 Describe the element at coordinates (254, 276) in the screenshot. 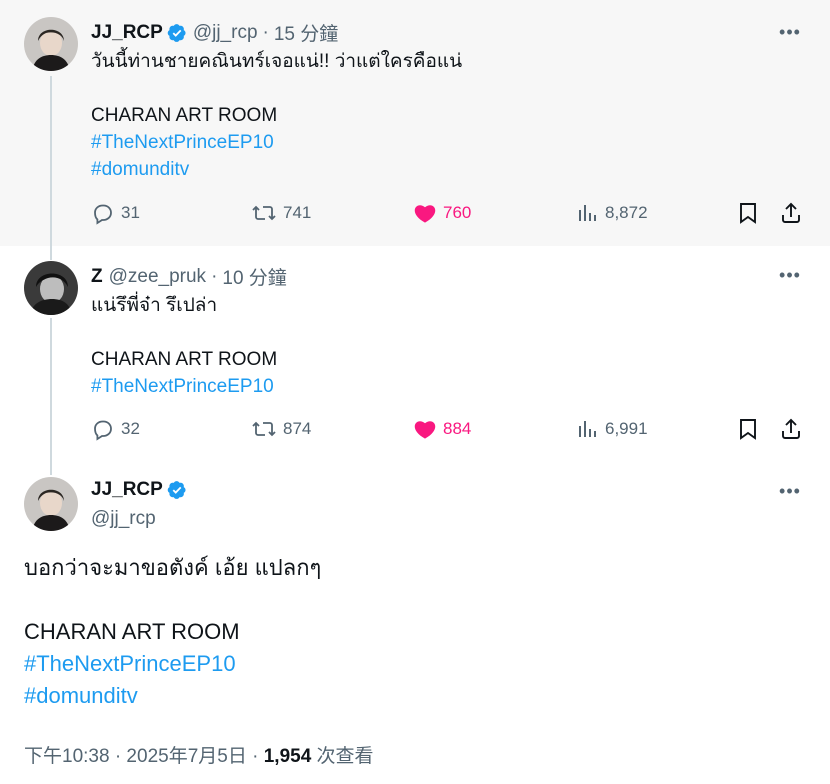

I see `timestamp: 10 分鐘` at that location.